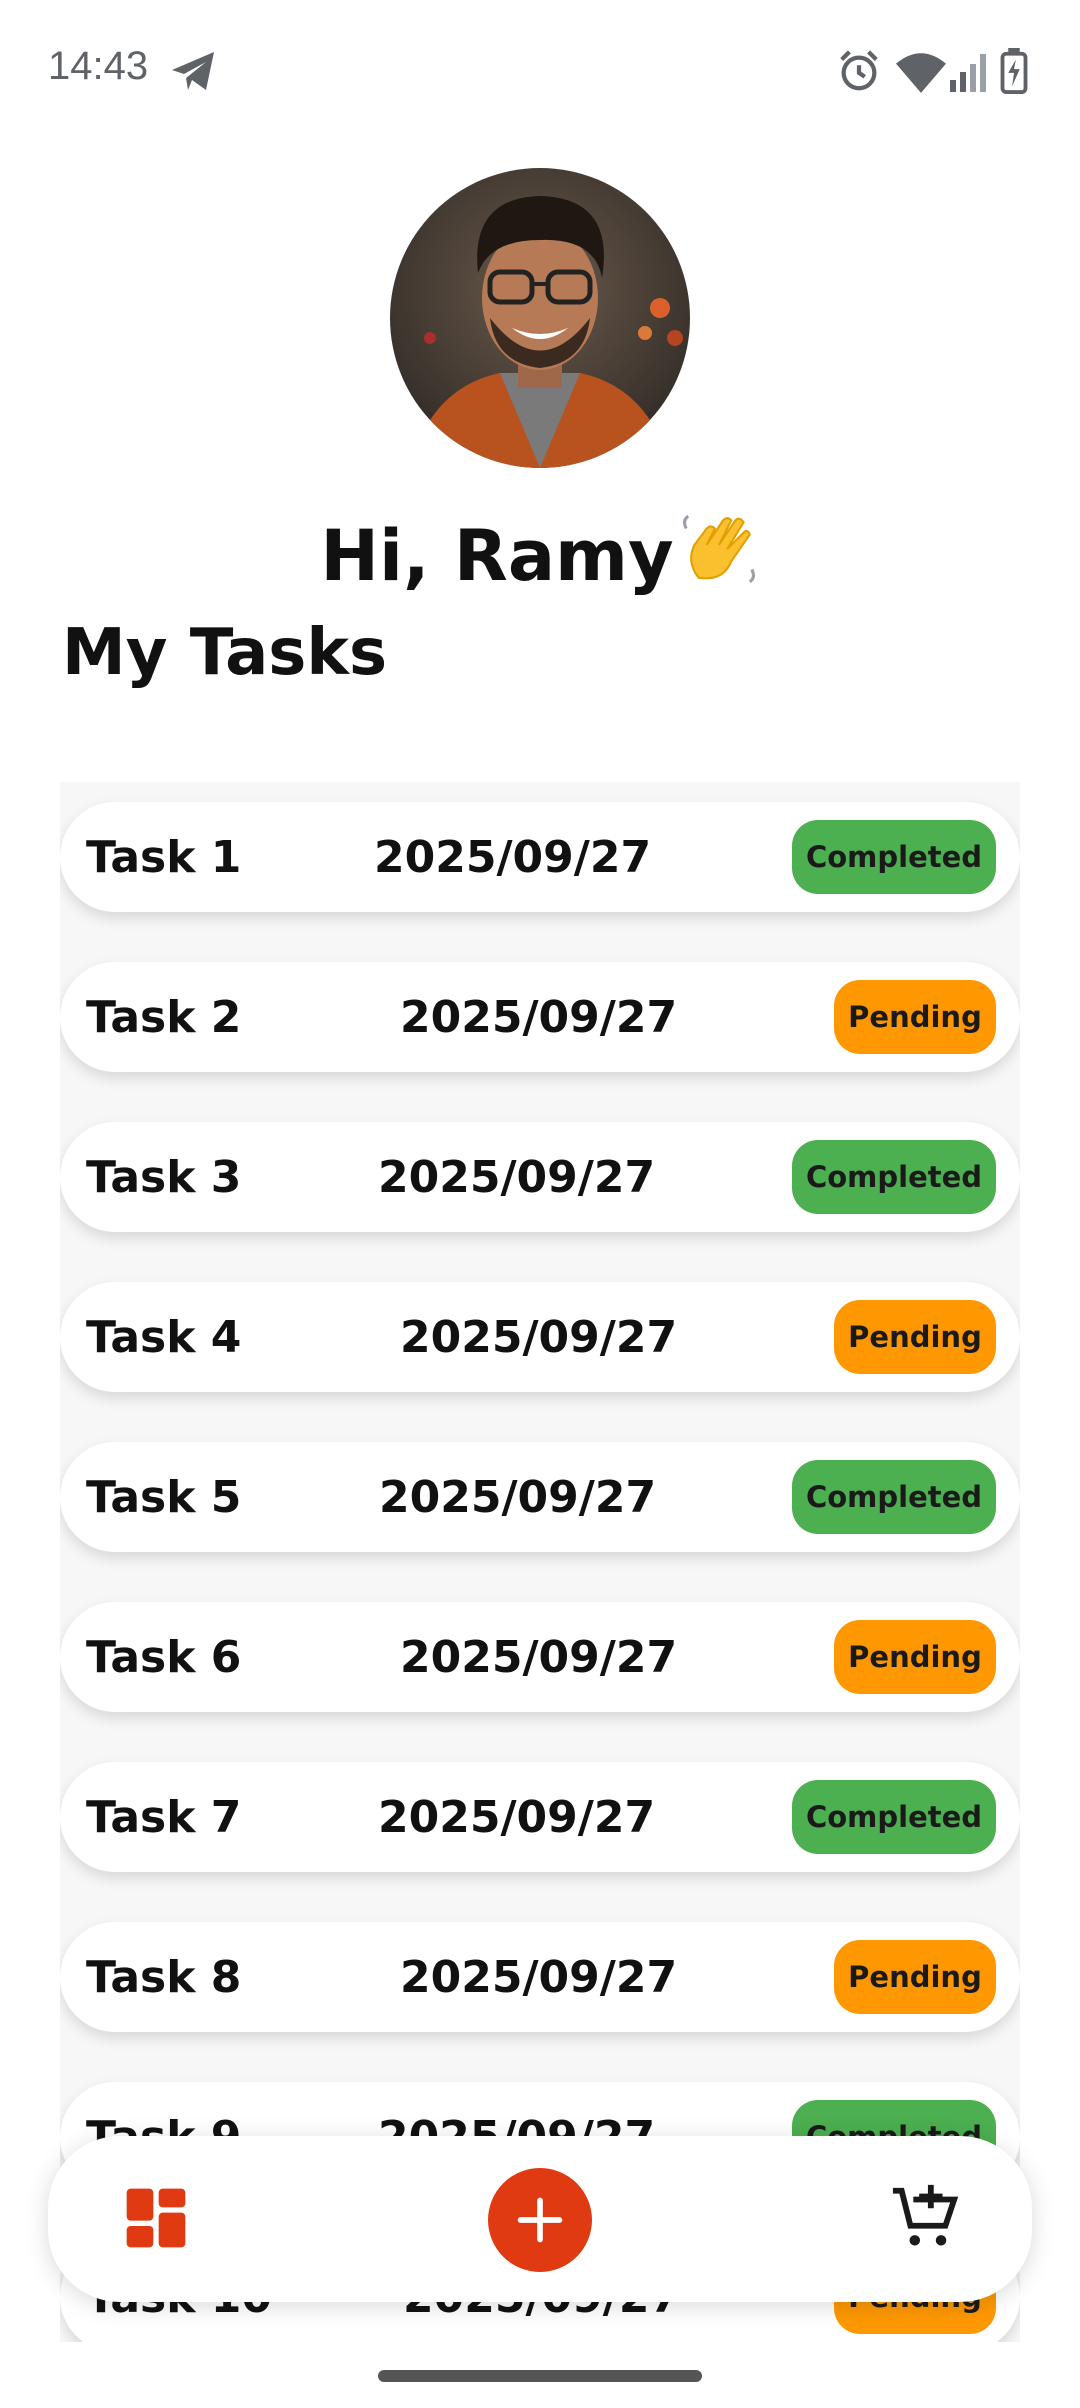 This screenshot has height=2408, width=1080. Describe the element at coordinates (164, 1817) in the screenshot. I see `task-name: Task 7` at that location.